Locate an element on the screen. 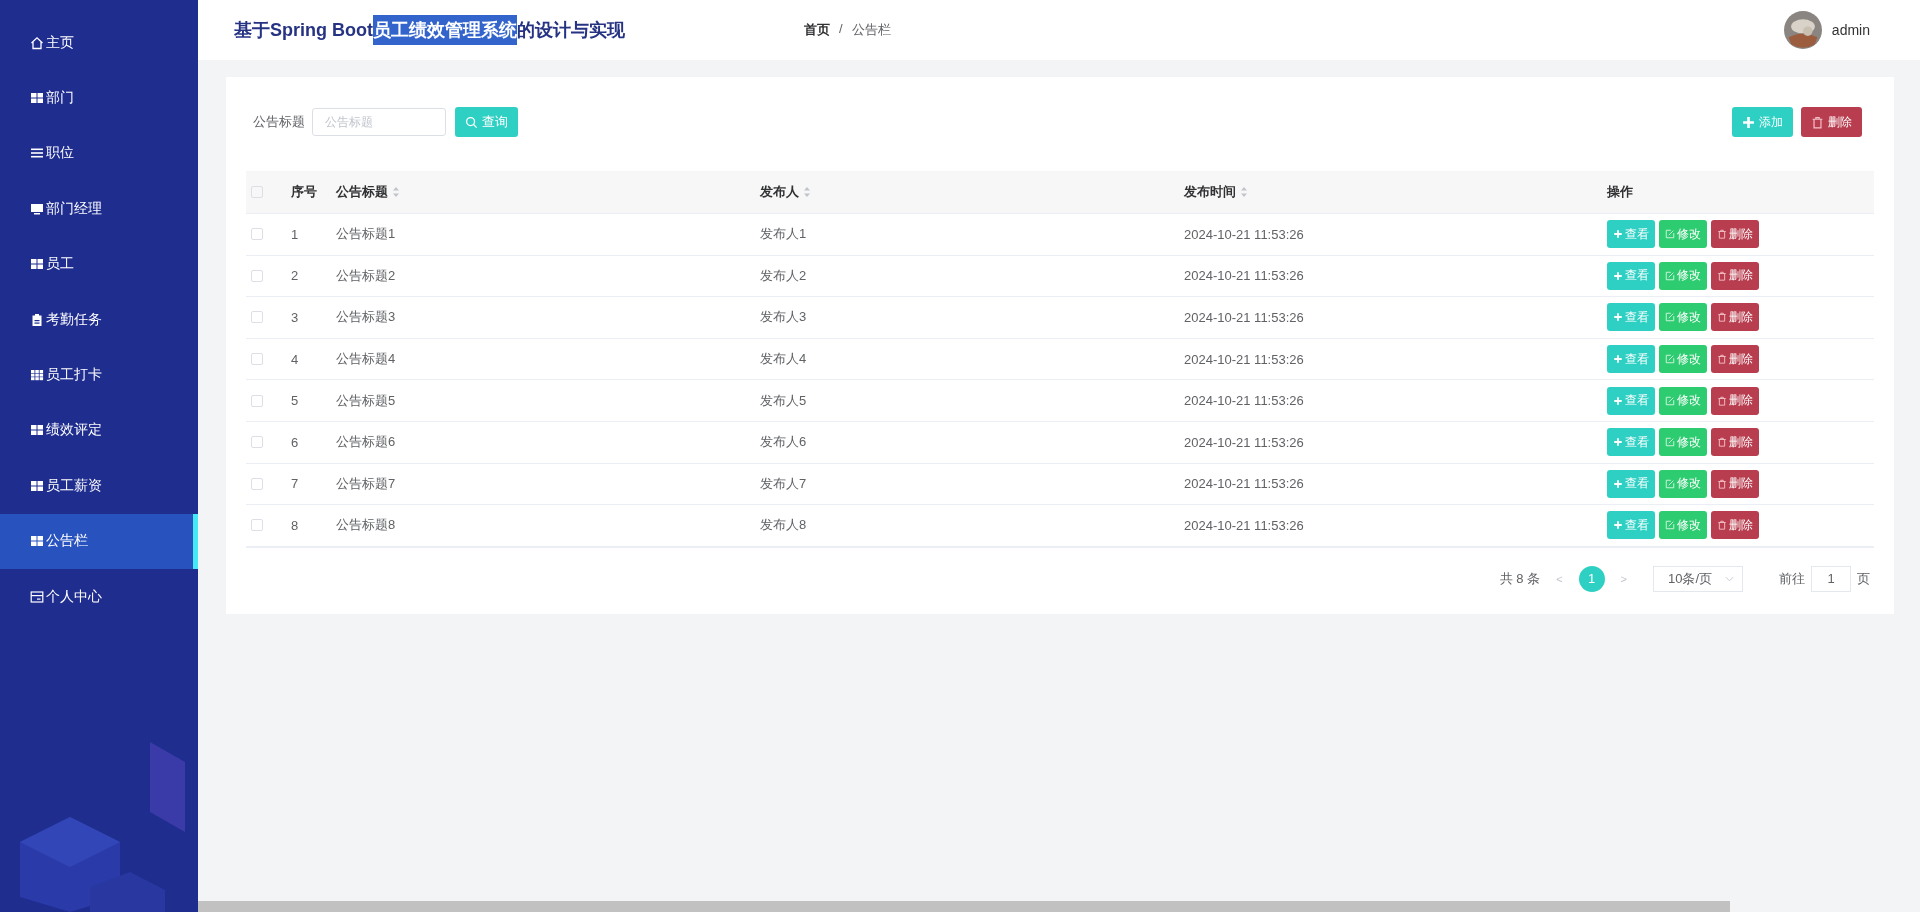 The image size is (1920, 912). select-all-checkbox is located at coordinates (257, 192).